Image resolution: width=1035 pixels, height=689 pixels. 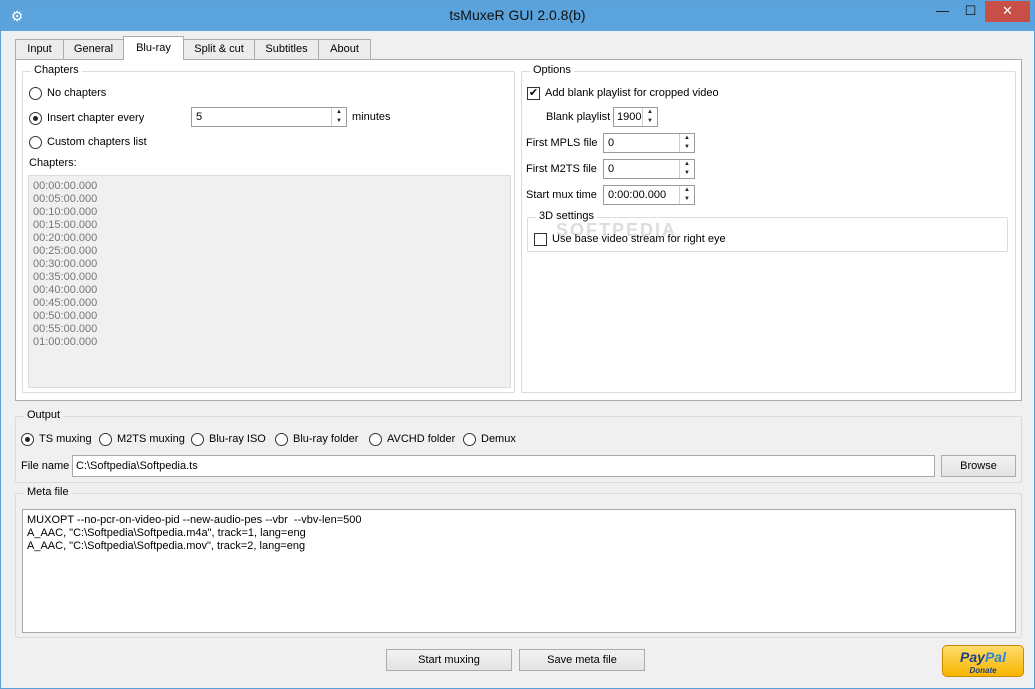 I want to click on output-legend: Output, so click(x=44, y=415).